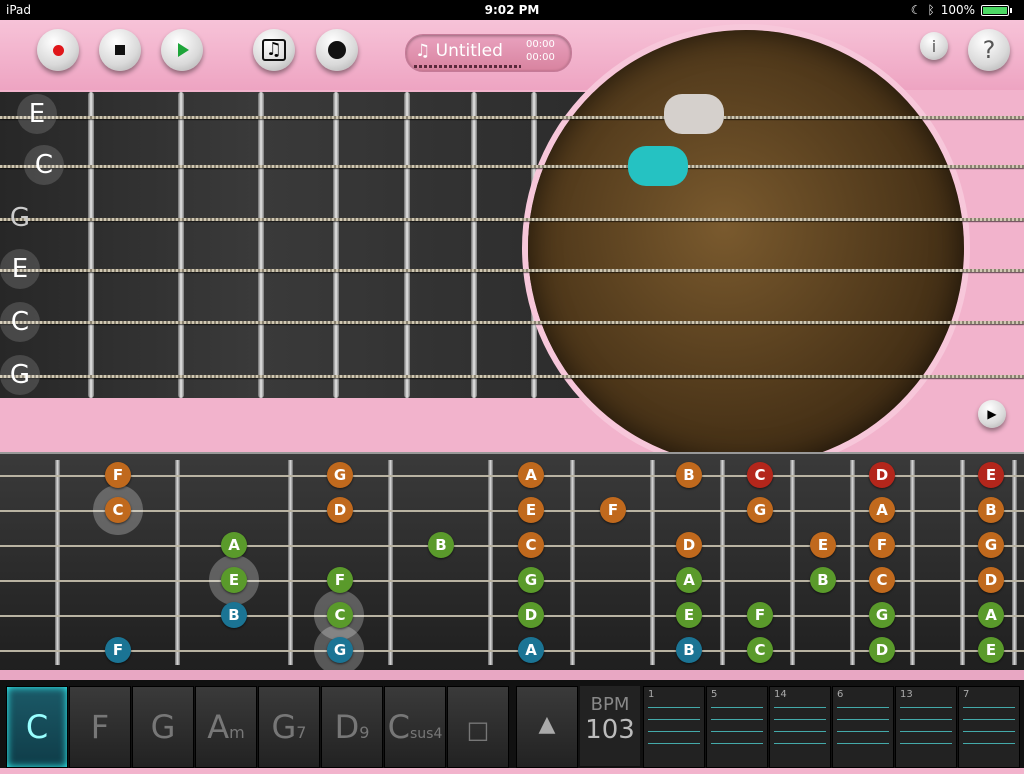  Describe the element at coordinates (906, 694) in the screenshot. I see `pattern-number: 13` at that location.